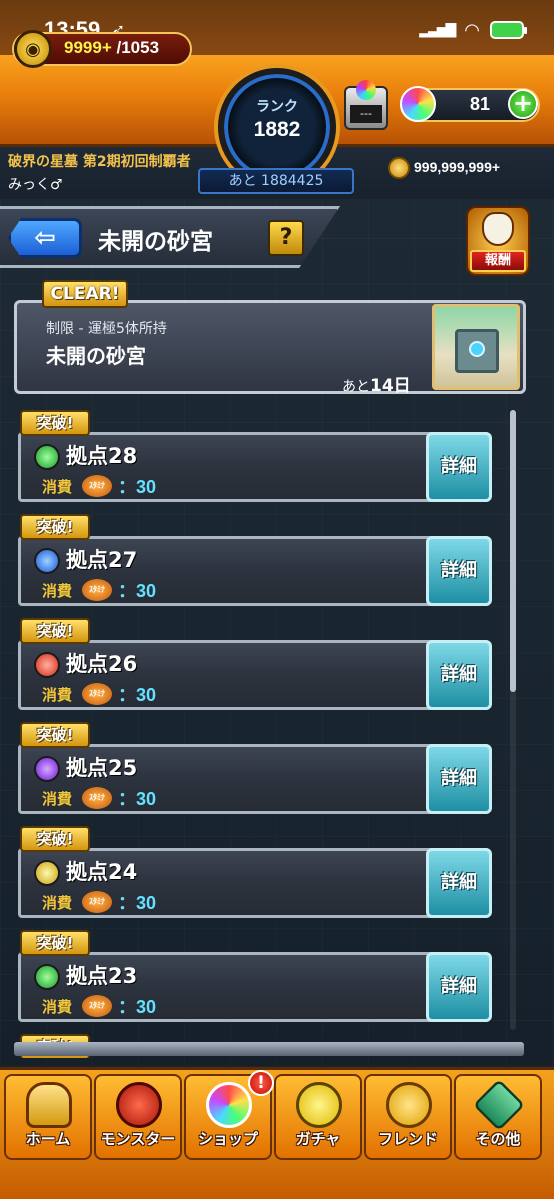 This screenshot has height=1199, width=554. I want to click on wifi-icon: ◠, so click(472, 30).